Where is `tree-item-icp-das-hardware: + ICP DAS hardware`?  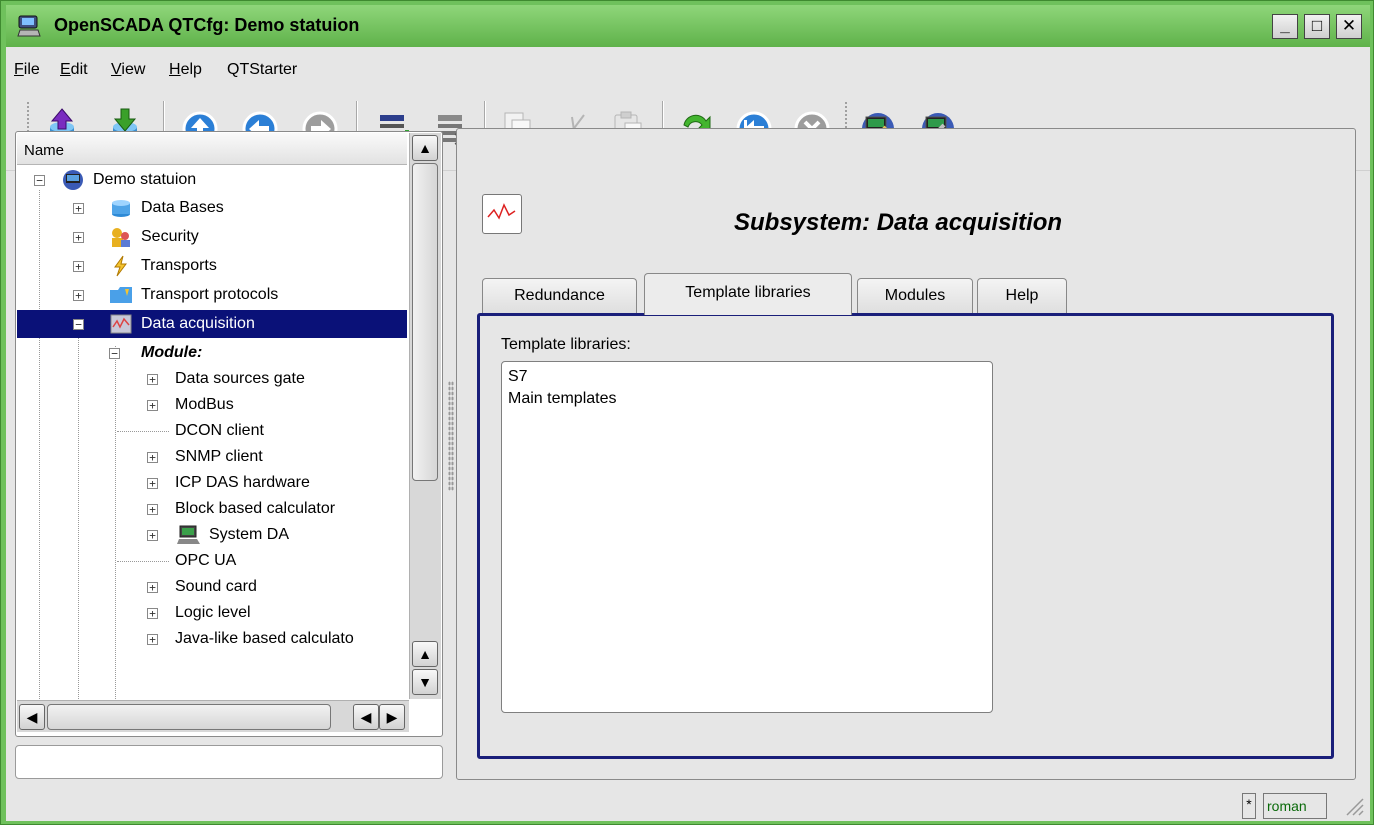 tree-item-icp-das-hardware: + ICP DAS hardware is located at coordinates (212, 483).